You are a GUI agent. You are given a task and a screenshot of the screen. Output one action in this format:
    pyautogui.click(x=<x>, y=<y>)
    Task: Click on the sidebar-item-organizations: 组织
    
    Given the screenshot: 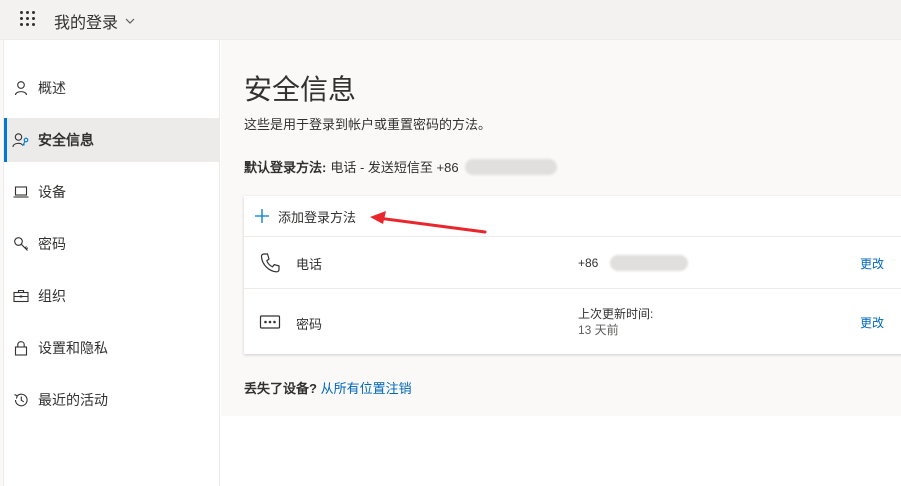 What is the action you would take?
    pyautogui.click(x=112, y=296)
    